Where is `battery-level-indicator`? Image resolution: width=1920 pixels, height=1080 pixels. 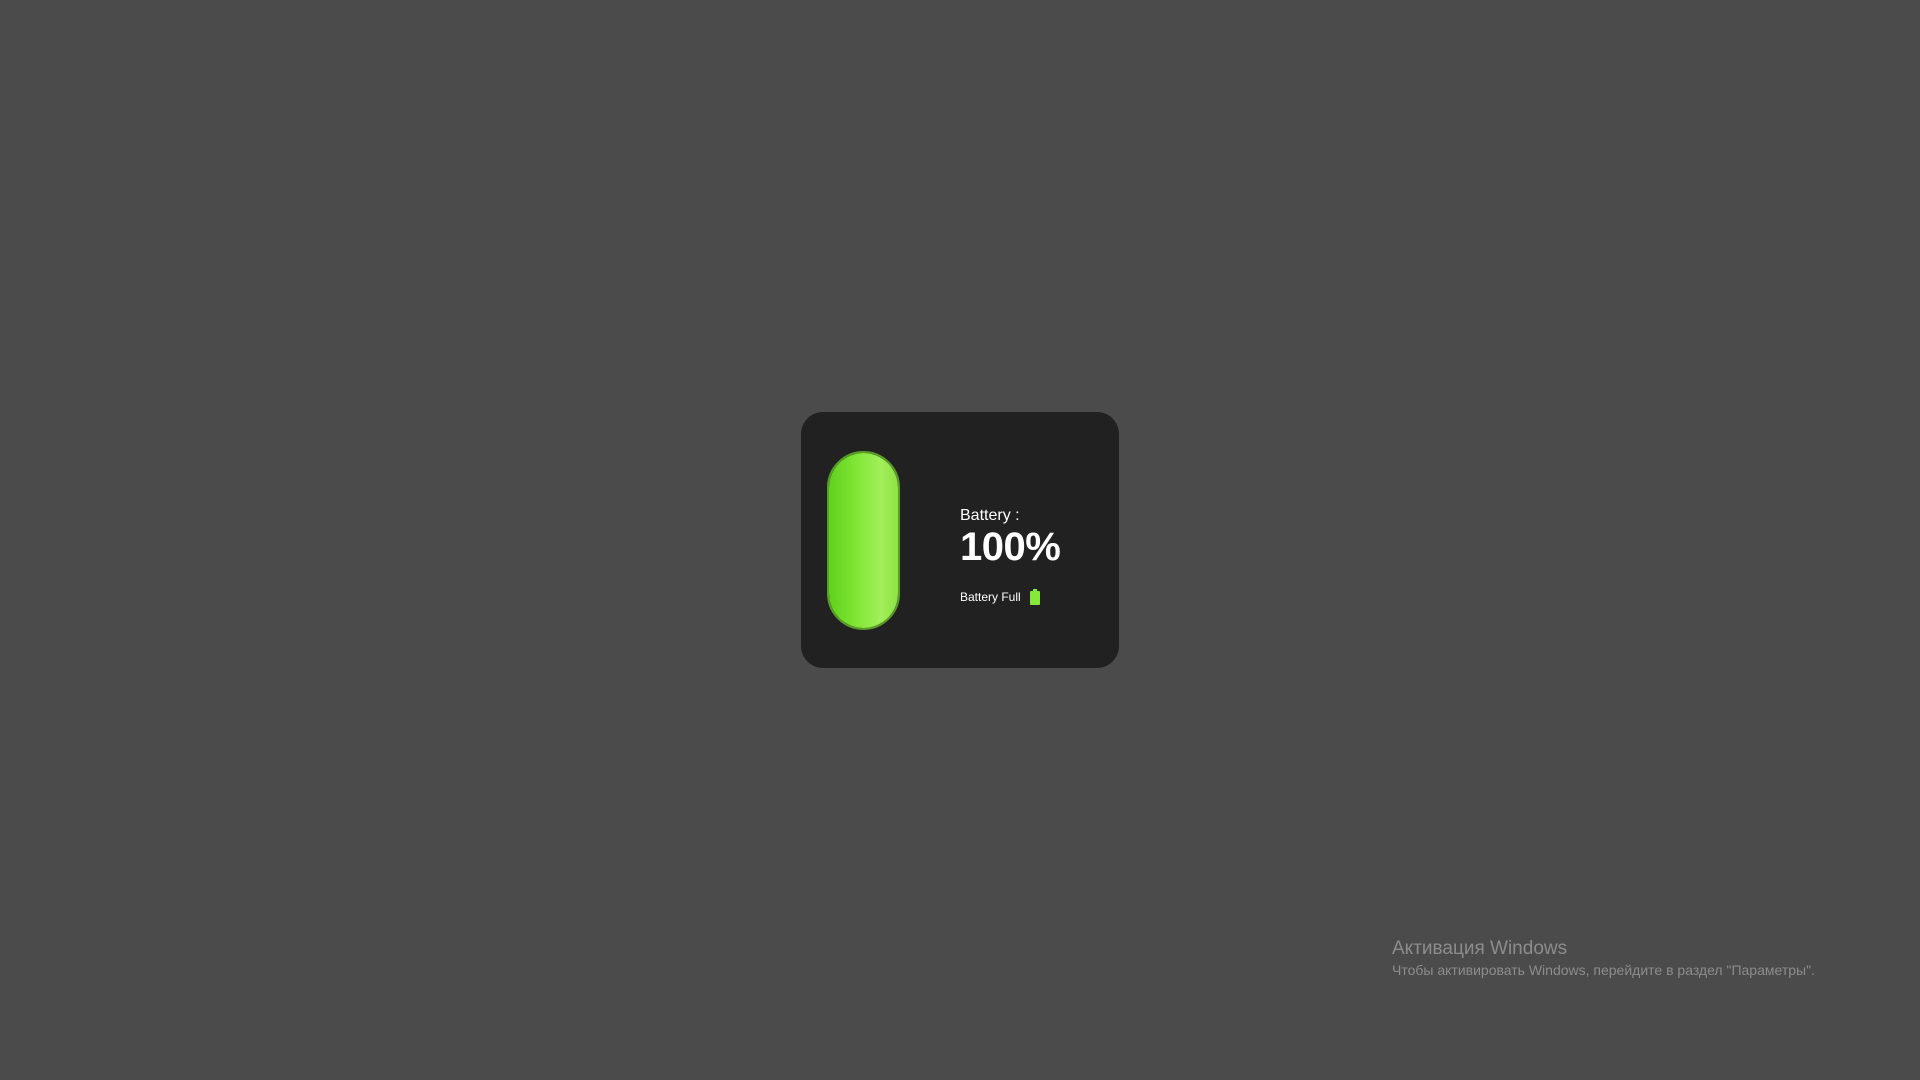
battery-level-indicator is located at coordinates (863, 540).